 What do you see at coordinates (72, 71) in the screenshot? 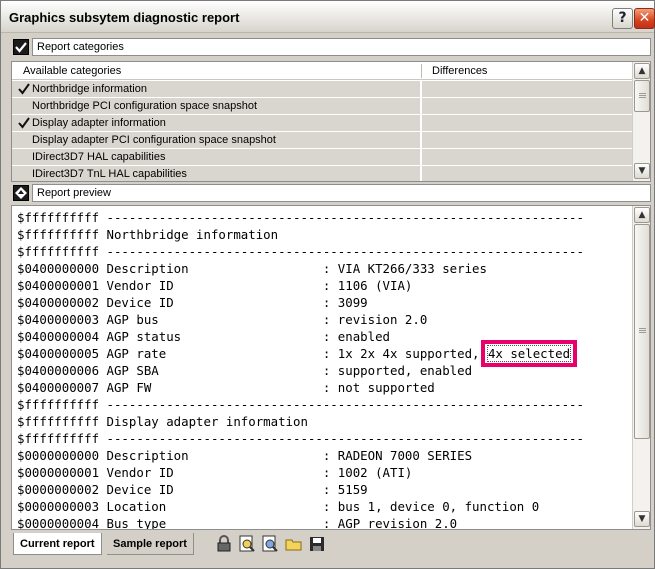
I see `column-header-available: Available categories` at bounding box center [72, 71].